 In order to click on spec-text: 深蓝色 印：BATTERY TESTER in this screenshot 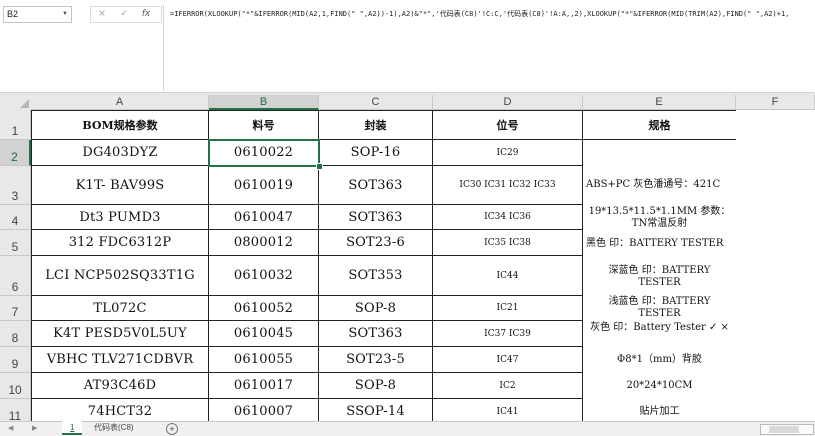, I will do `click(659, 277)`.